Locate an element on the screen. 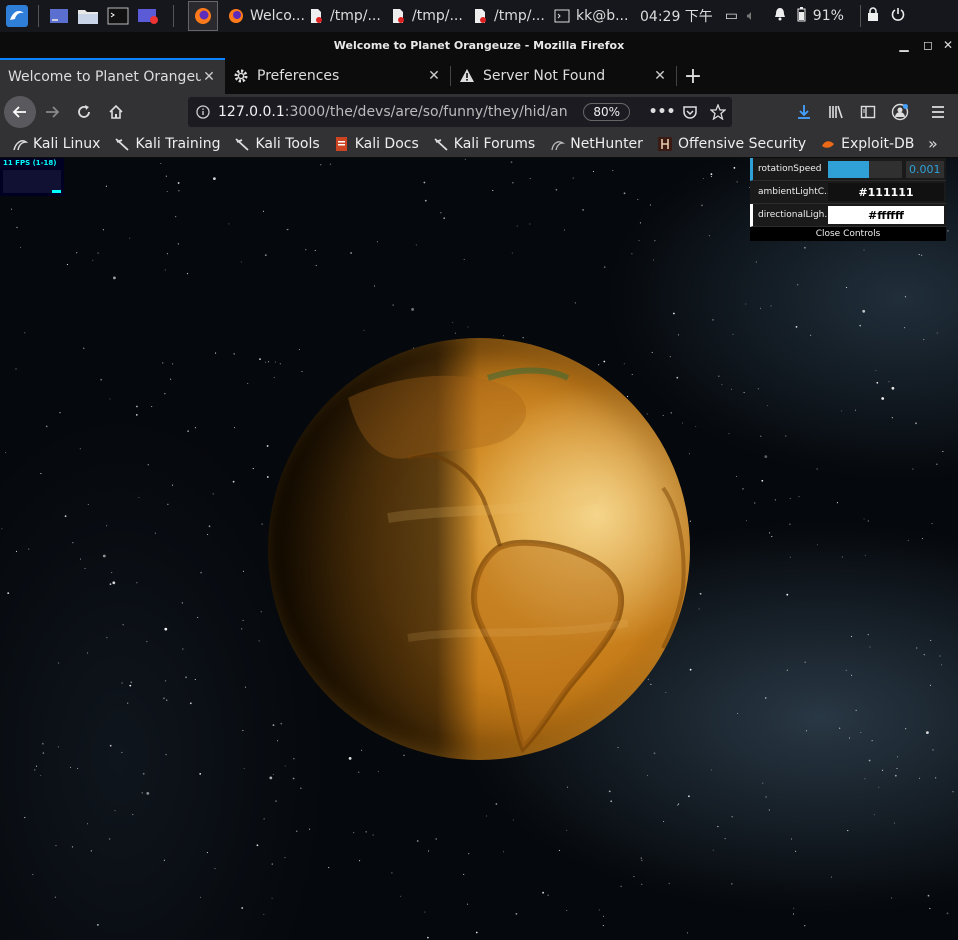 This screenshot has width=958, height=940. home-button is located at coordinates (116, 112).